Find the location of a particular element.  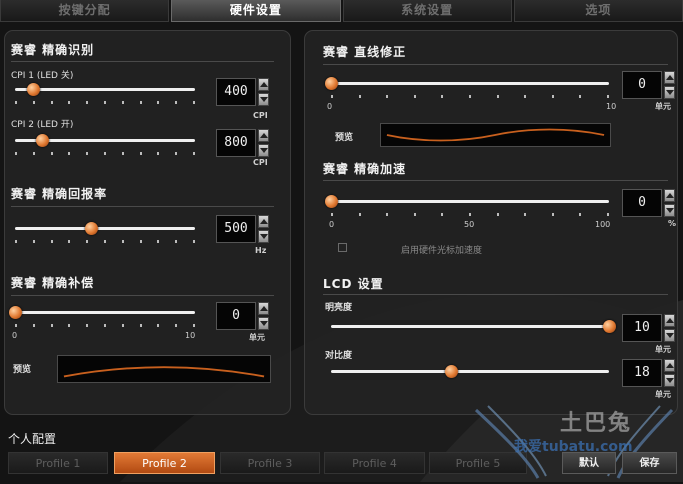

tab-system-settings: 系统设置 is located at coordinates (427, 11).